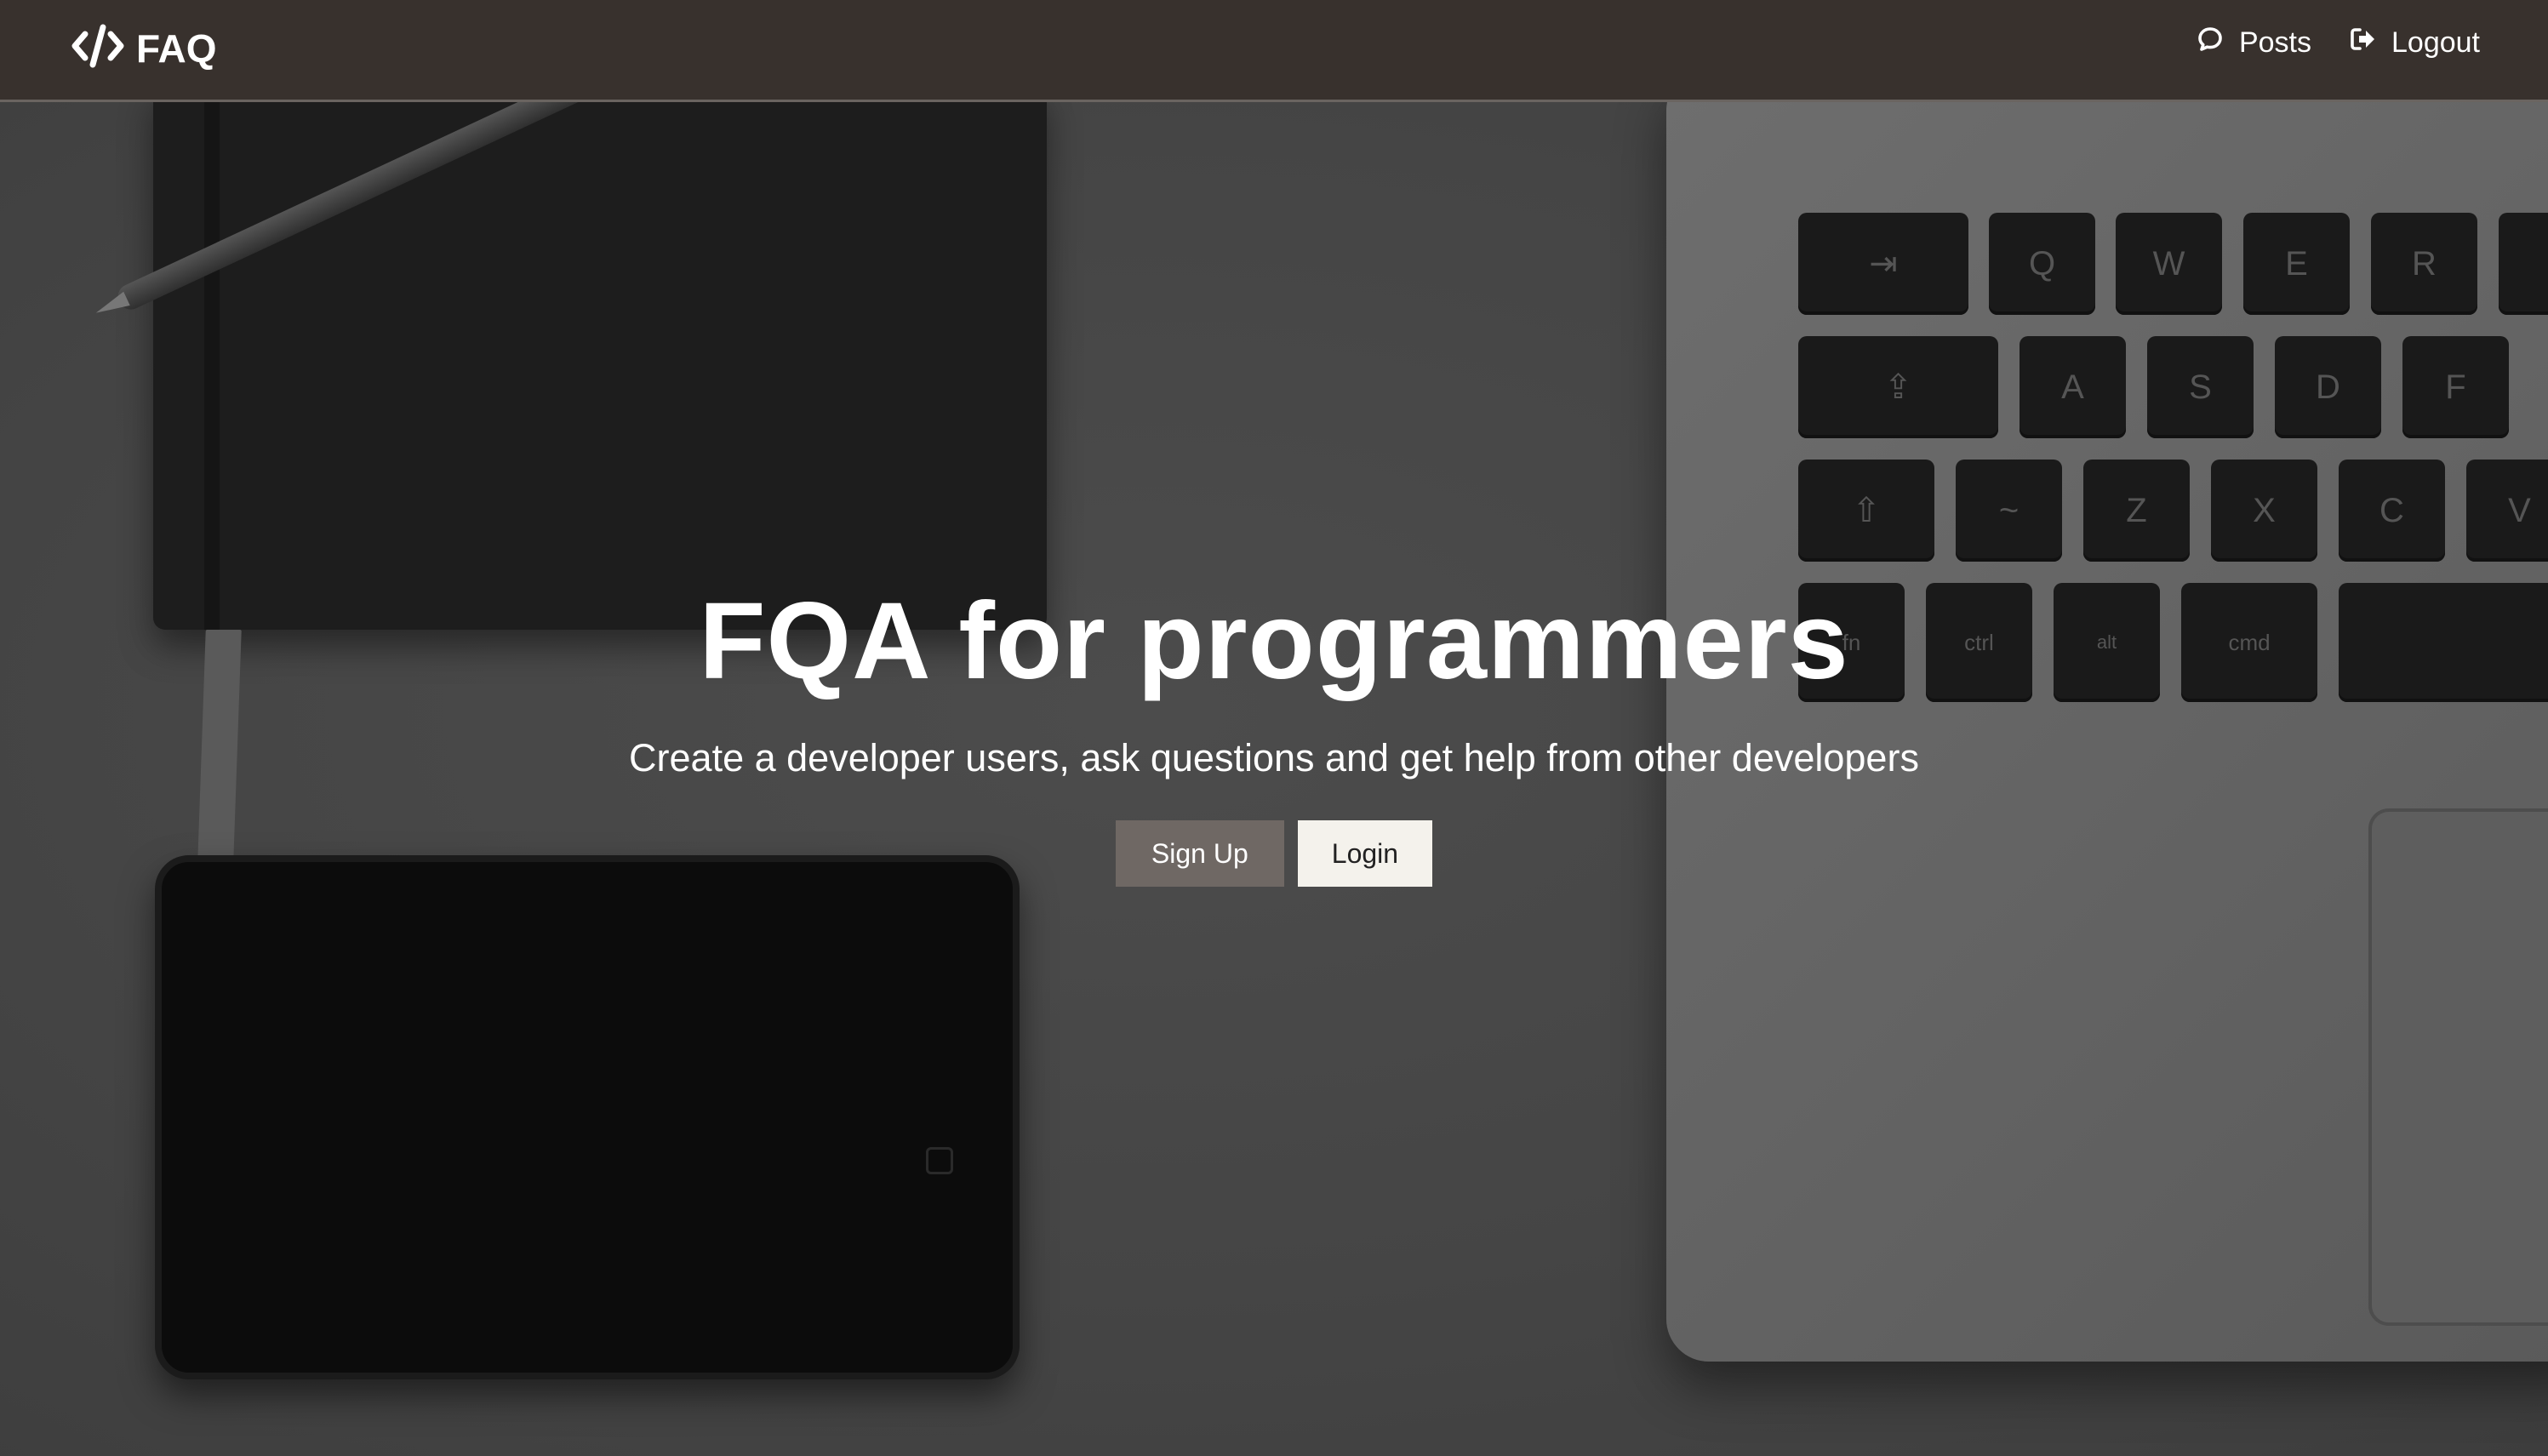  What do you see at coordinates (2218, 43) in the screenshot?
I see `comment-icon` at bounding box center [2218, 43].